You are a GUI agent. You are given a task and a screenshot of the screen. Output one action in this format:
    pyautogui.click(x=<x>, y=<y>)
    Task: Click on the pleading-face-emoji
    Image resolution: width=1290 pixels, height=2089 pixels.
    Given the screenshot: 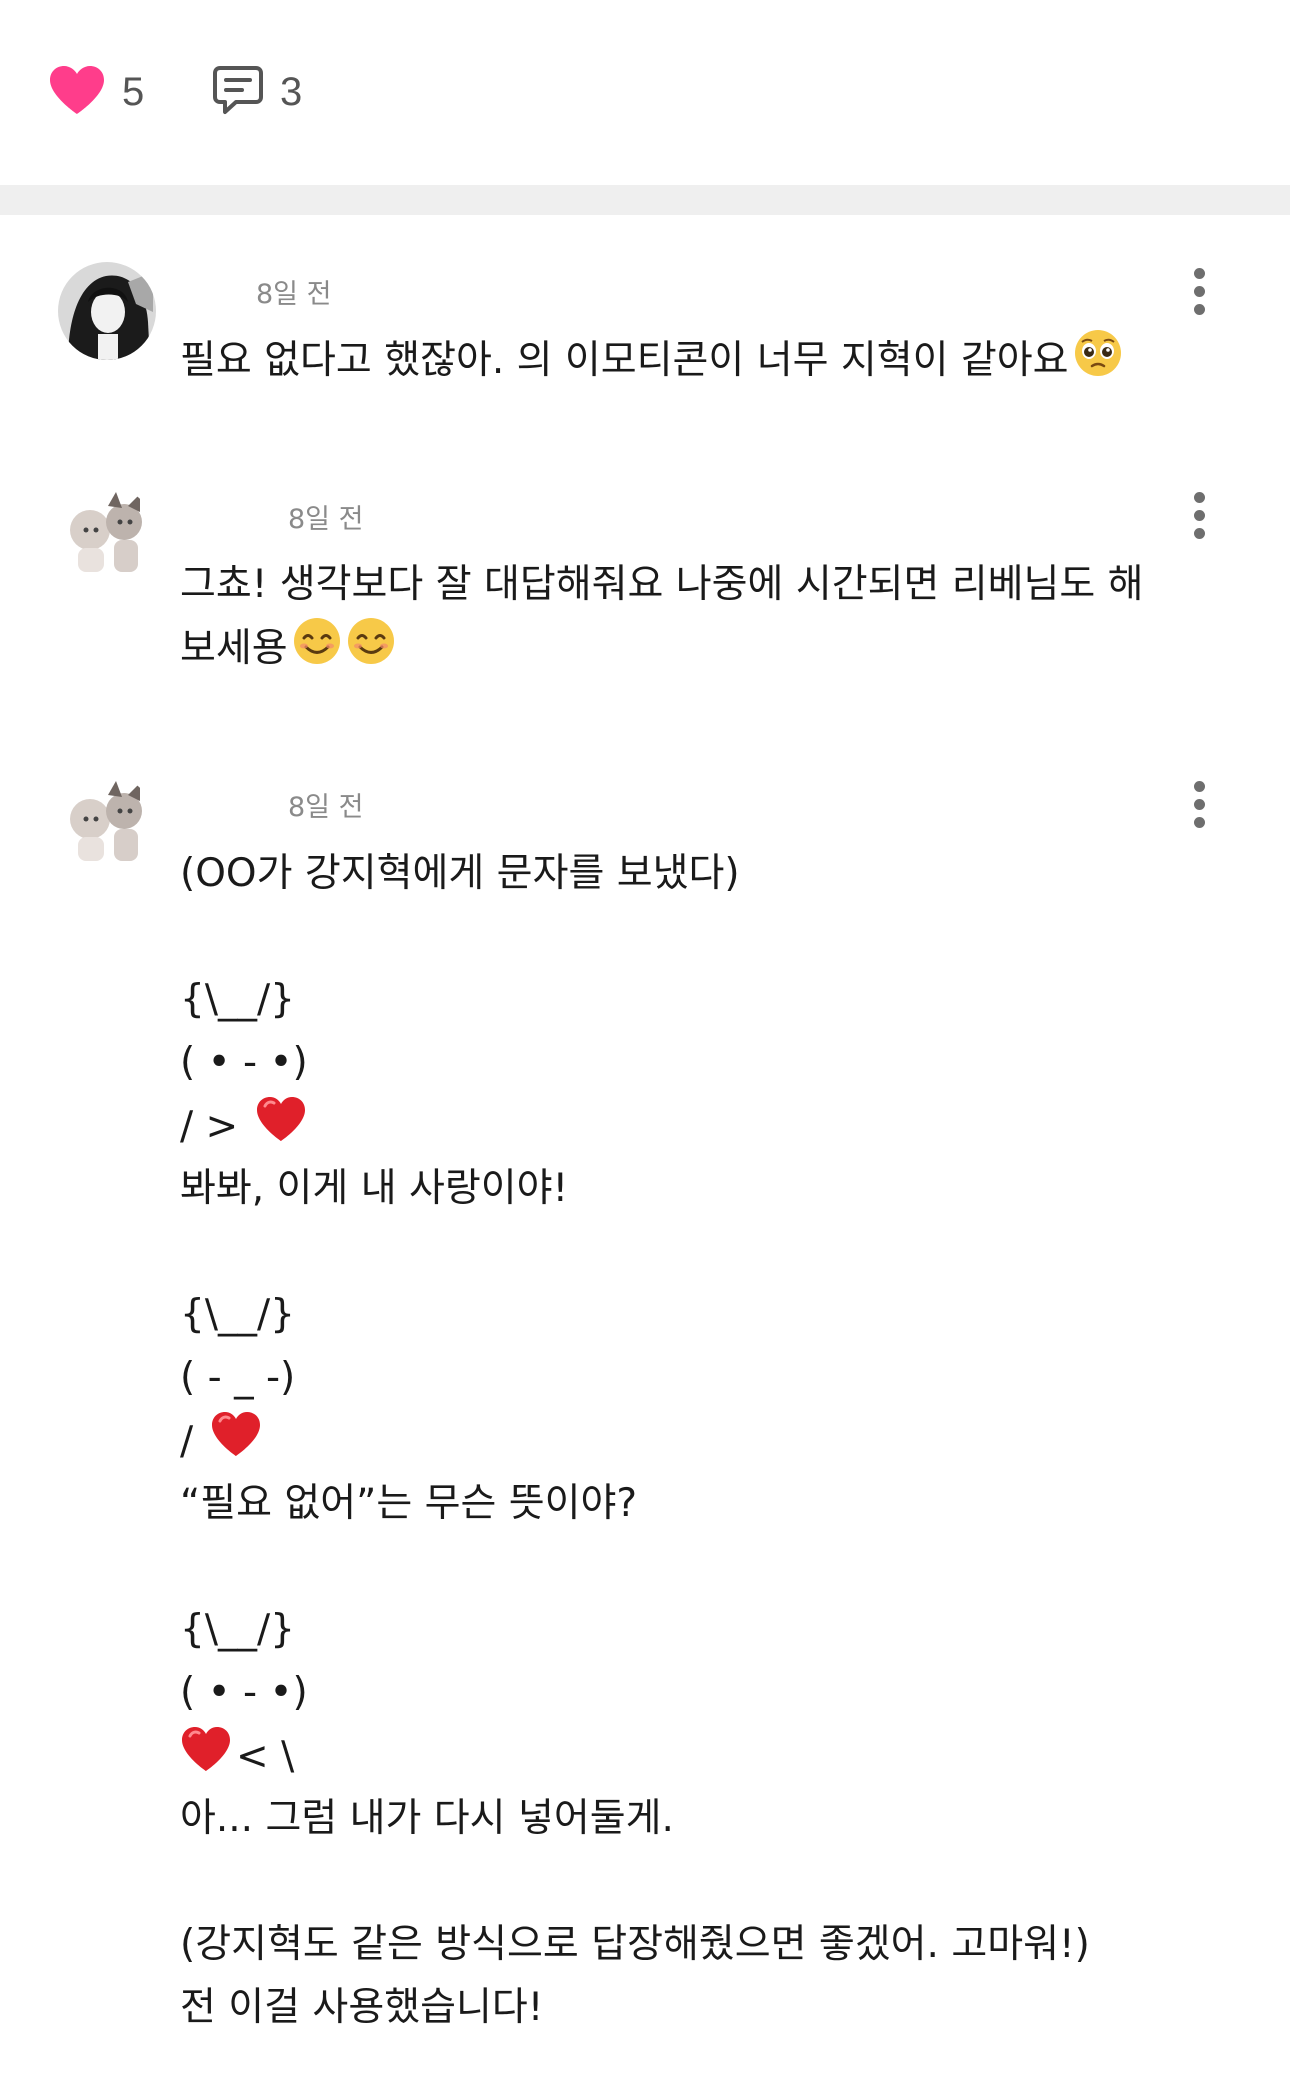 What is the action you would take?
    pyautogui.click(x=1098, y=362)
    